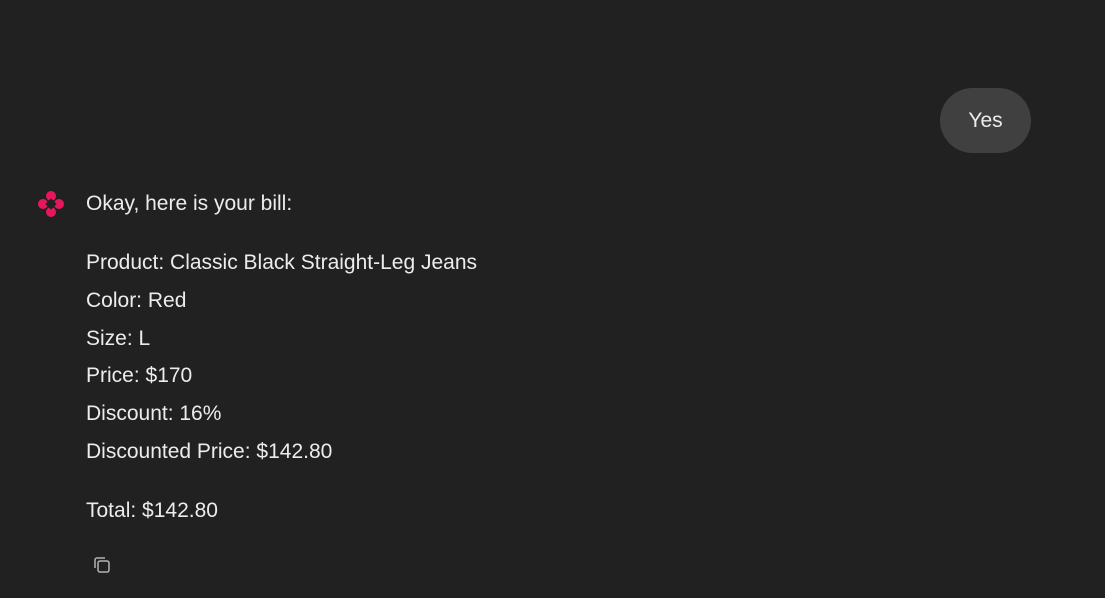 Image resolution: width=1105 pixels, height=598 pixels. I want to click on copy-icon, so click(102, 567).